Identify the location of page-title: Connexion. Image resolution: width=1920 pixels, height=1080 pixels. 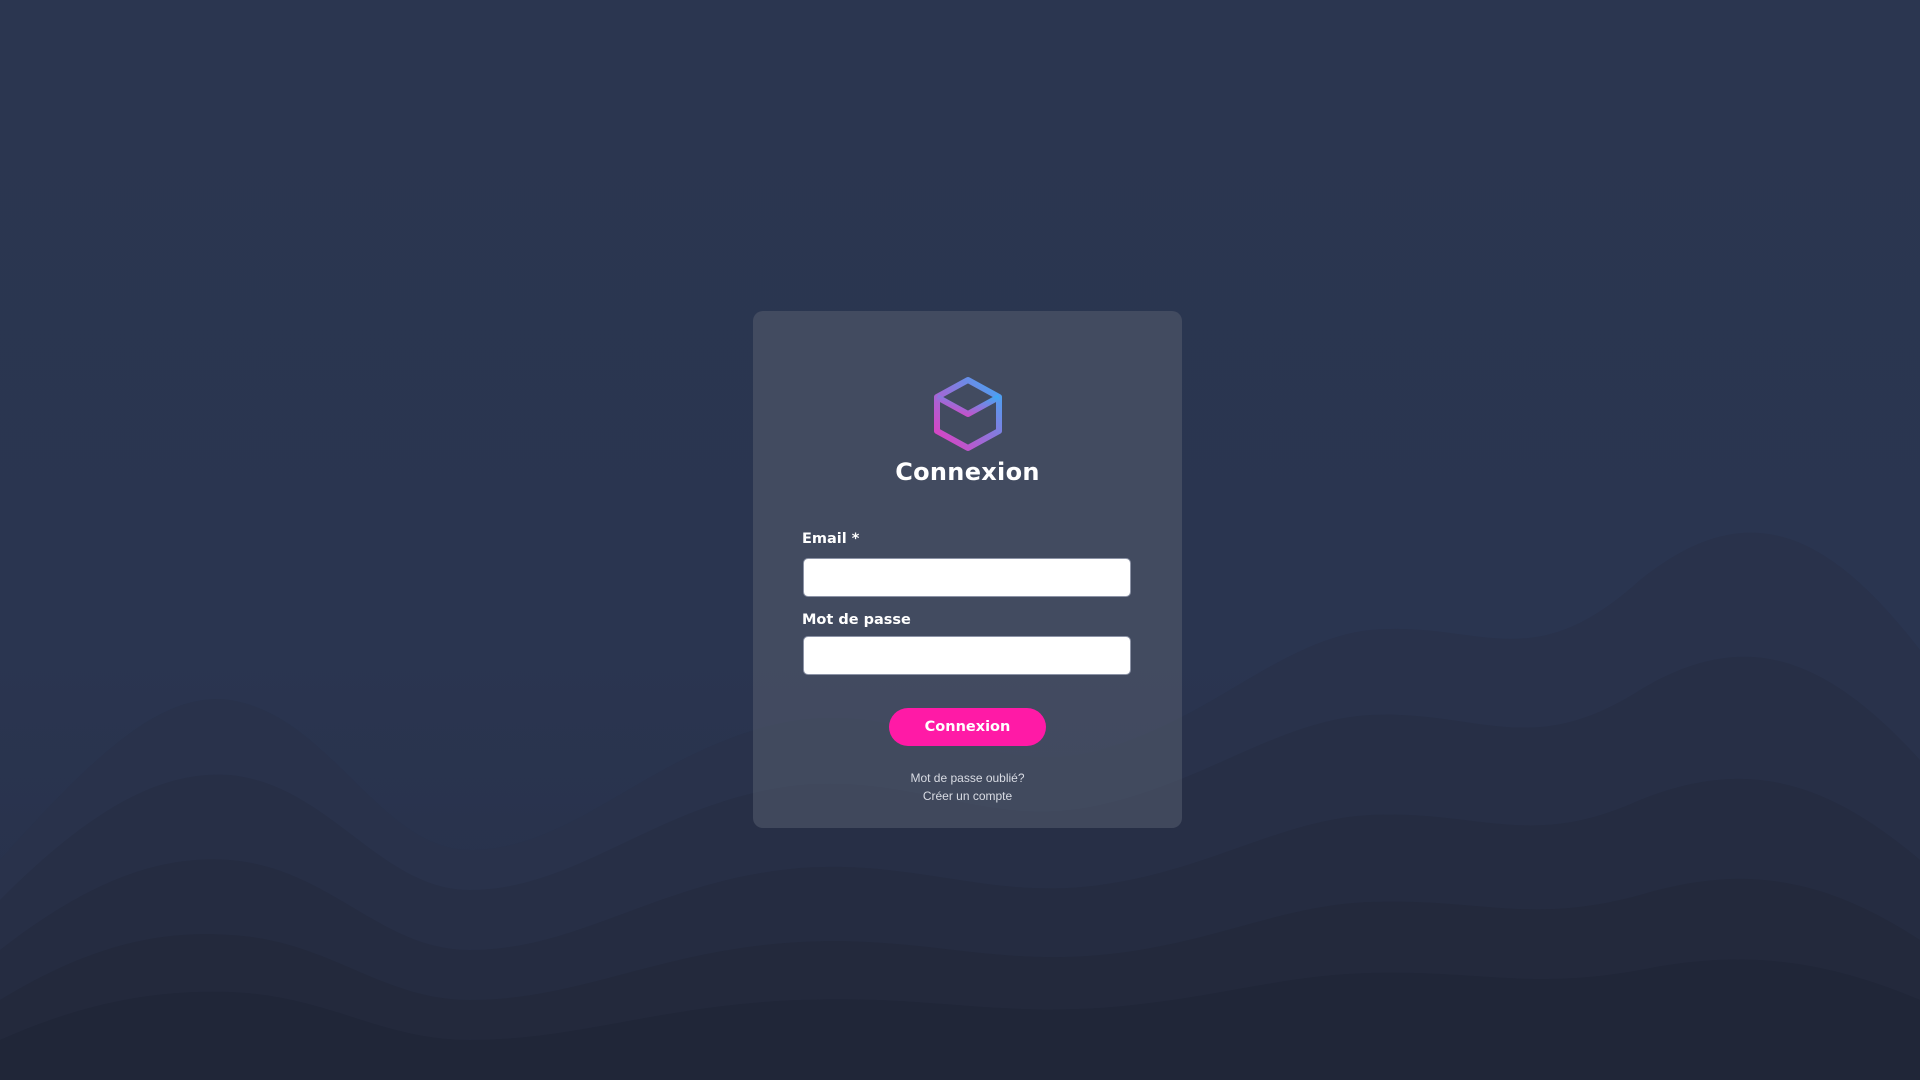
(967, 472).